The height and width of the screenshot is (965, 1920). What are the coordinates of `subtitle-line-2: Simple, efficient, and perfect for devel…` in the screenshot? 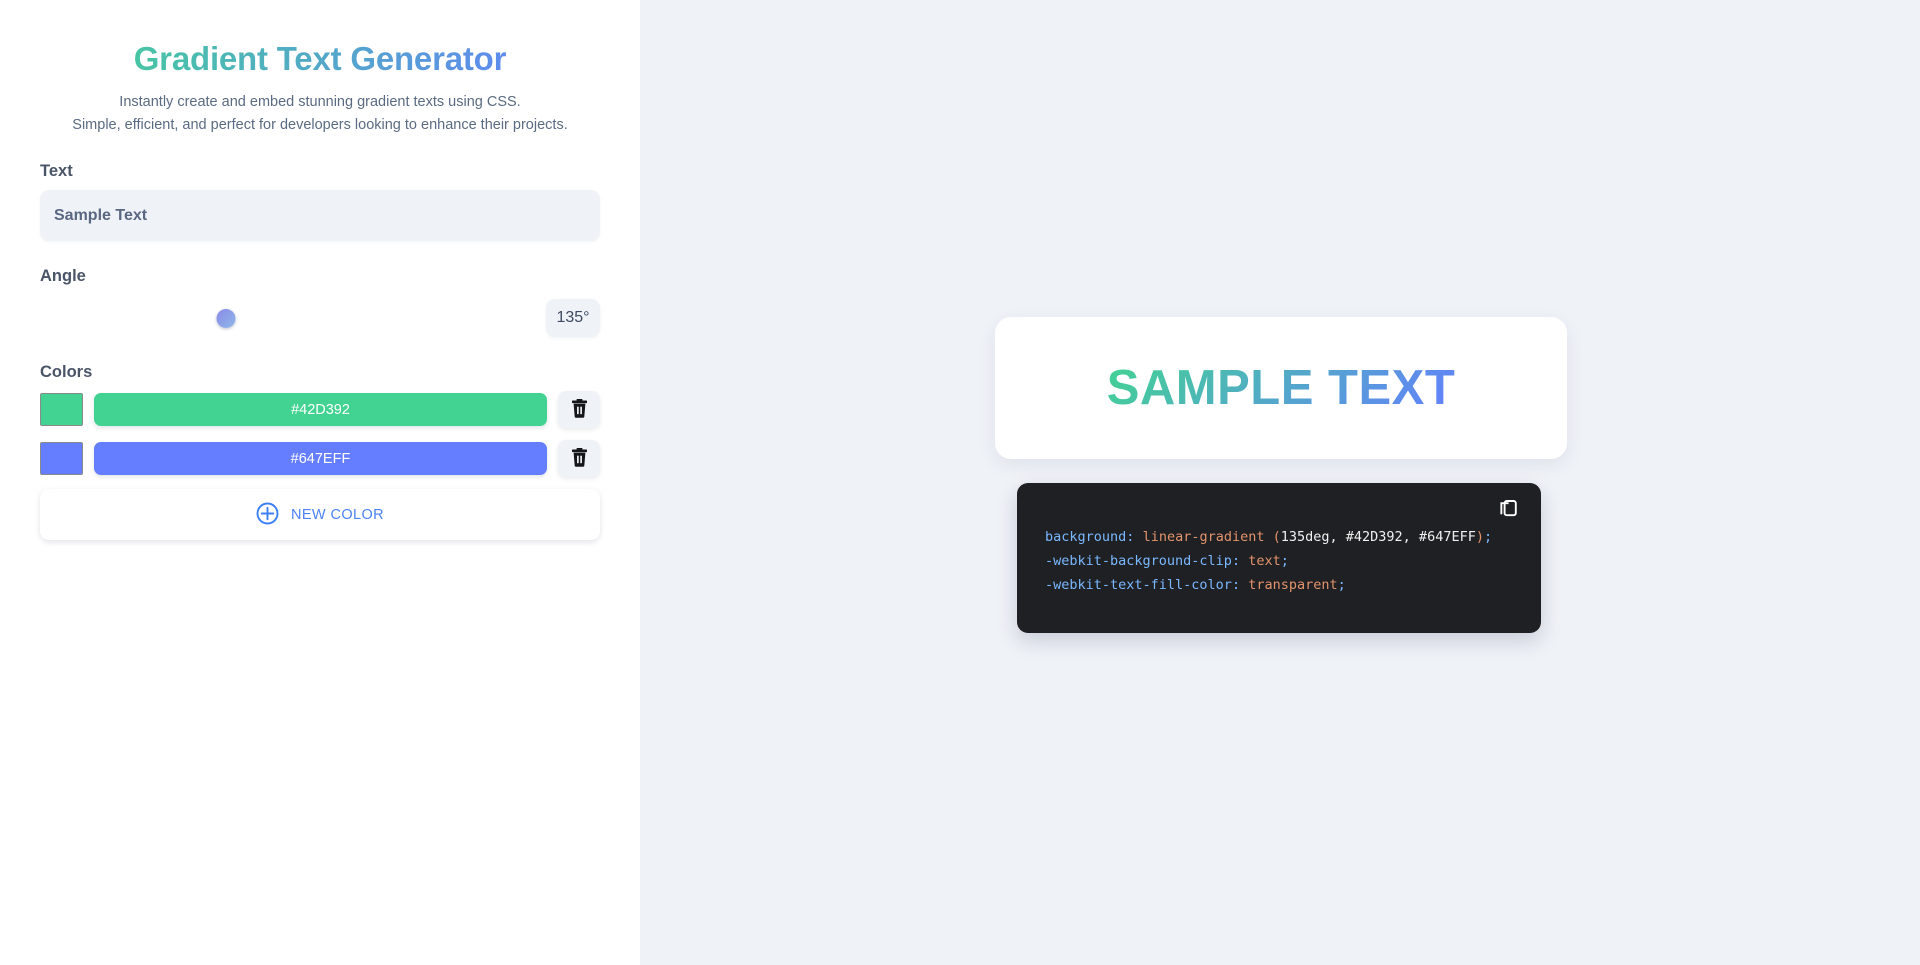 It's located at (320, 124).